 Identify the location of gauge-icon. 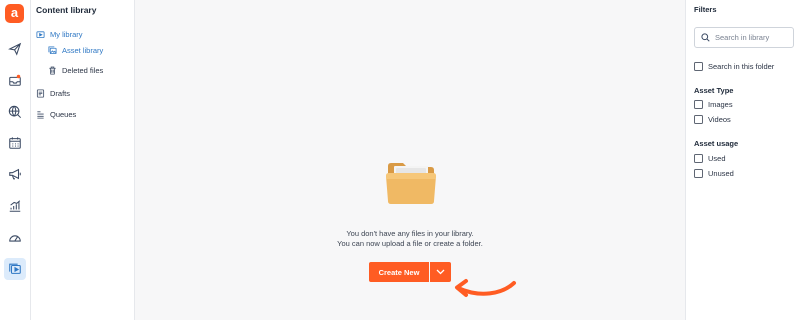
(15, 238).